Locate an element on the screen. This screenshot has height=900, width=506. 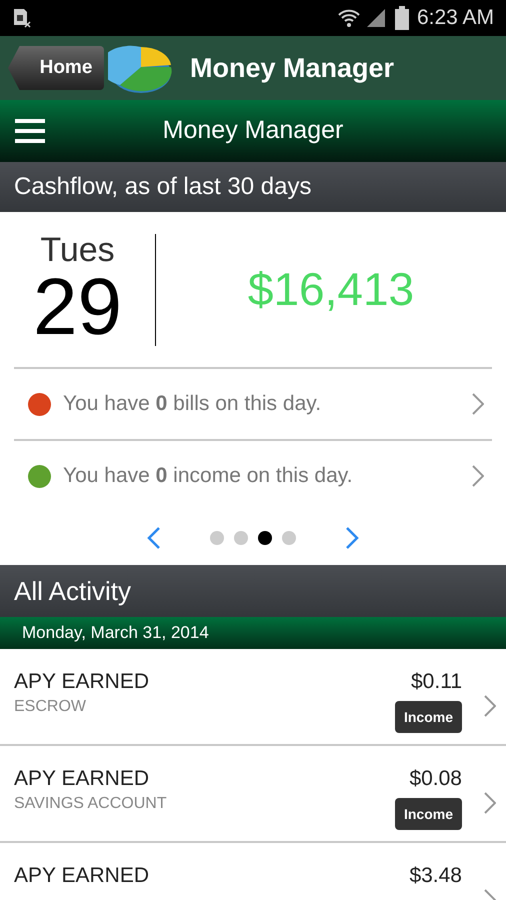
summary-text: You have 0 income on this day. is located at coordinates (208, 476).